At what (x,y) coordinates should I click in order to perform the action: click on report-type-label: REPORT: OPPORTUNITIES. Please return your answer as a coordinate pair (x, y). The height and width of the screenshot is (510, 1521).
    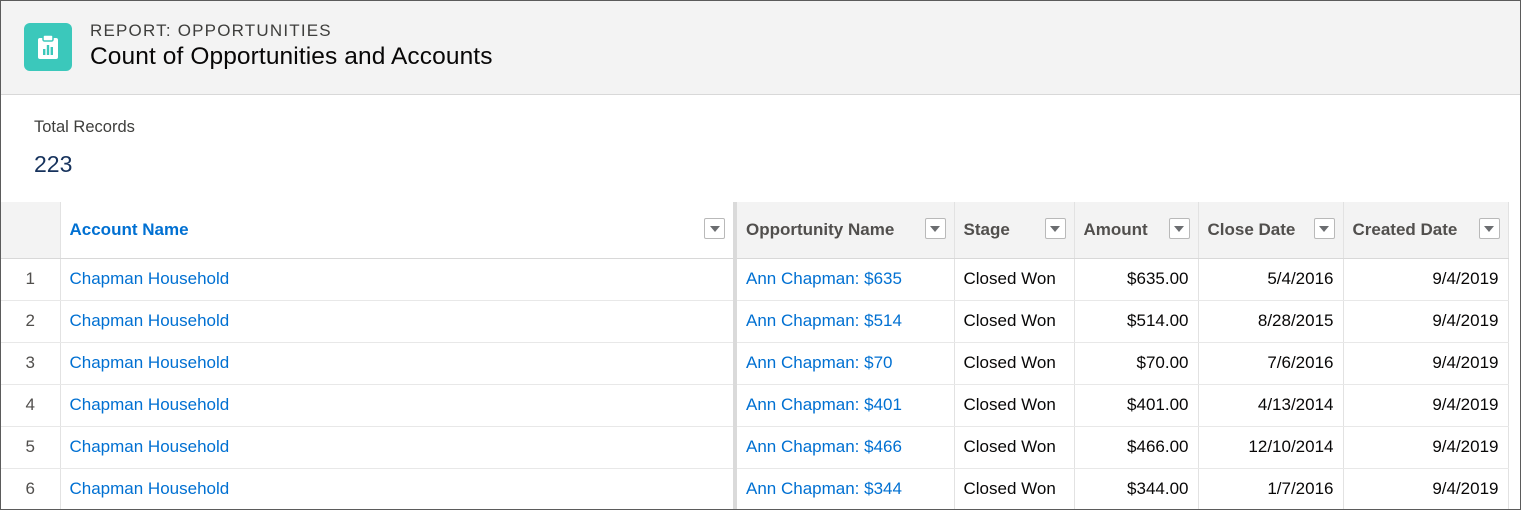
    Looking at the image, I should click on (211, 30).